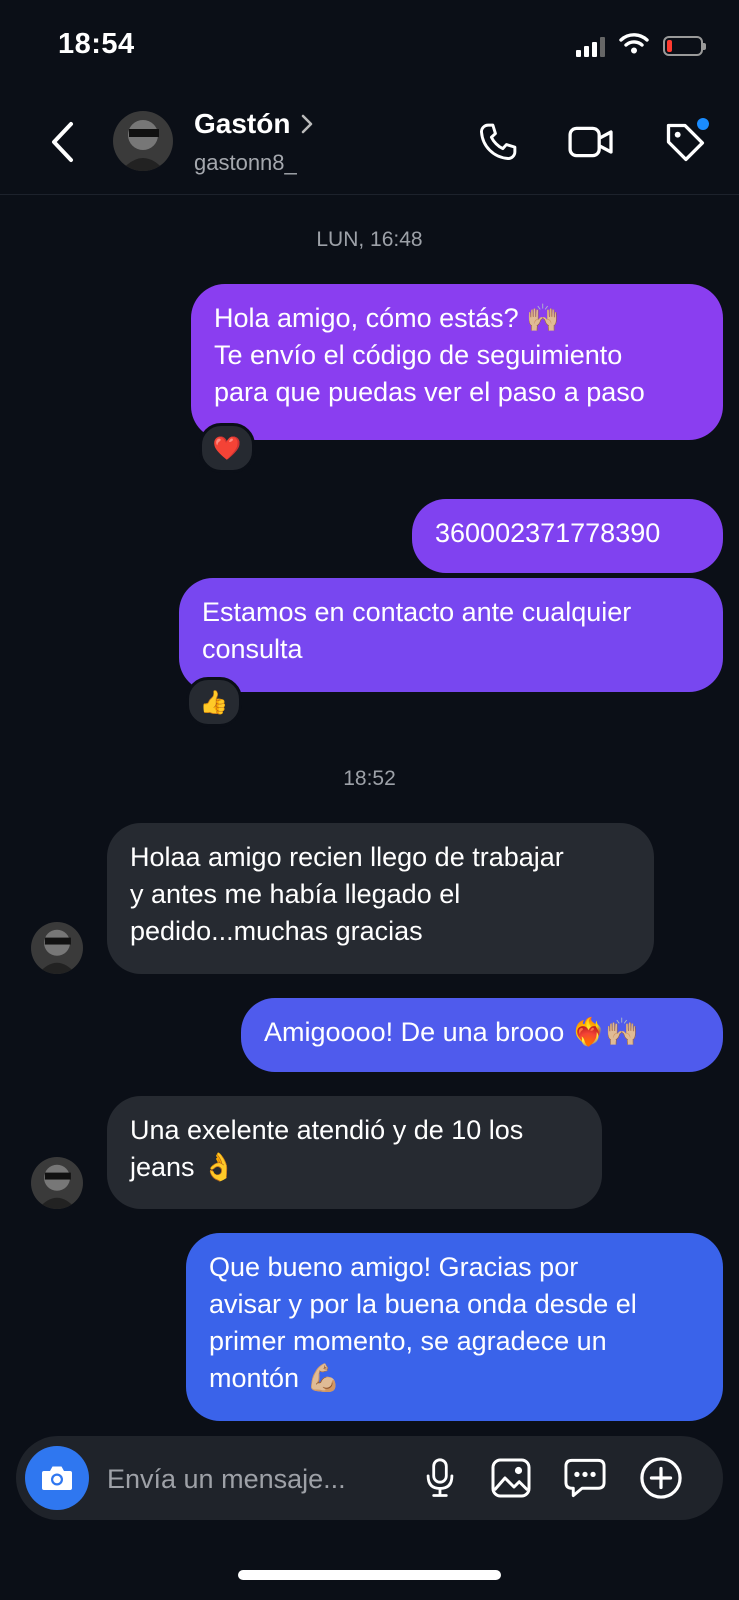 Image resolution: width=739 pixels, height=1600 pixels. I want to click on cellular-signal-icon, so click(590, 46).